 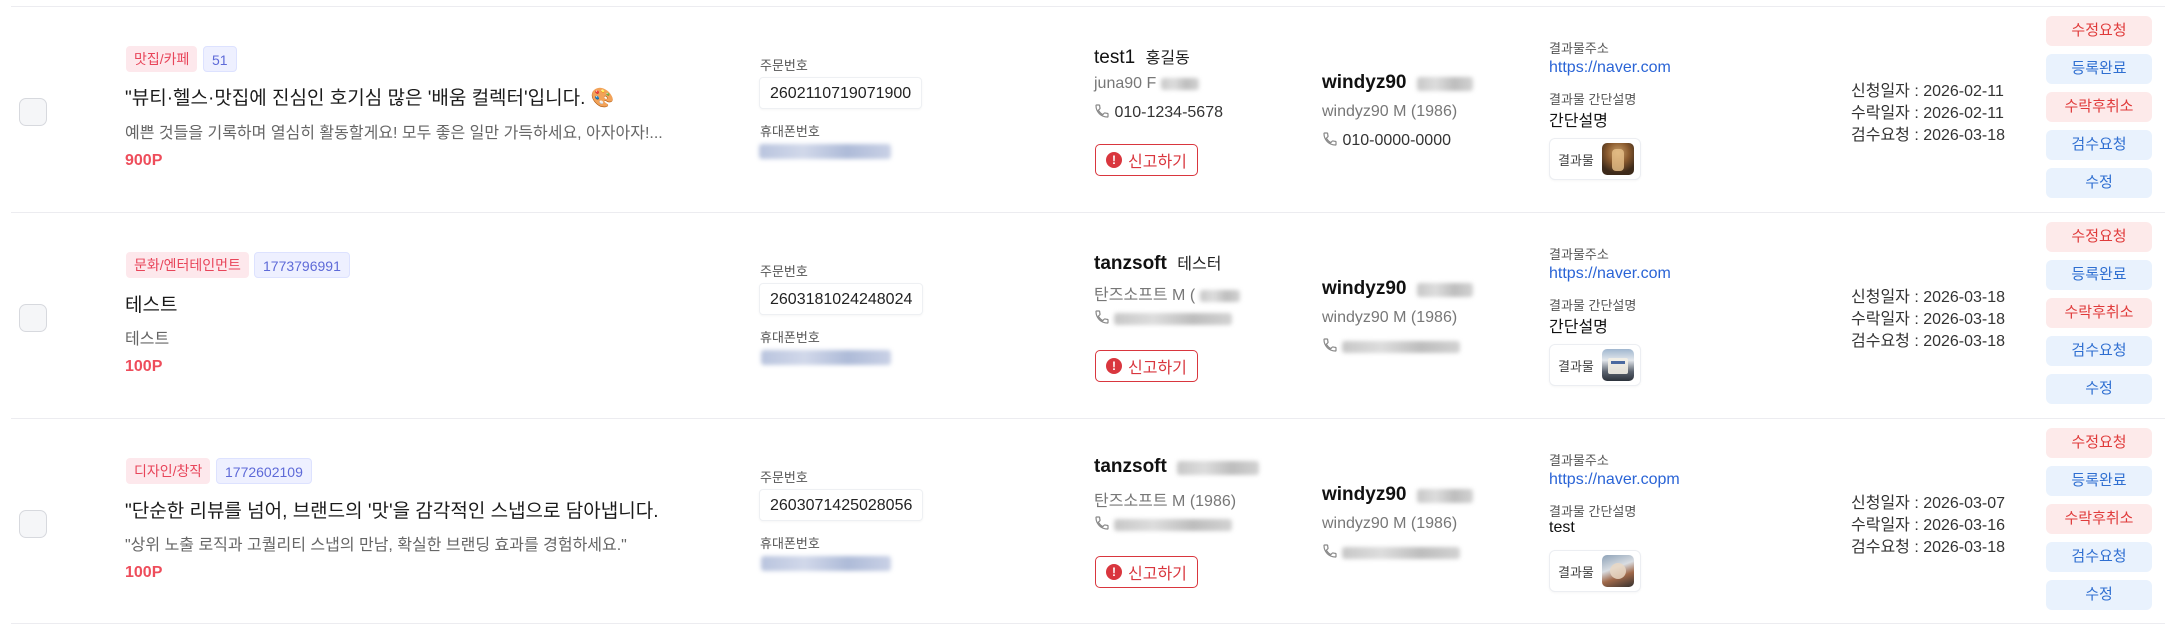 What do you see at coordinates (168, 471) in the screenshot?
I see `category-tag: 디자인/창작` at bounding box center [168, 471].